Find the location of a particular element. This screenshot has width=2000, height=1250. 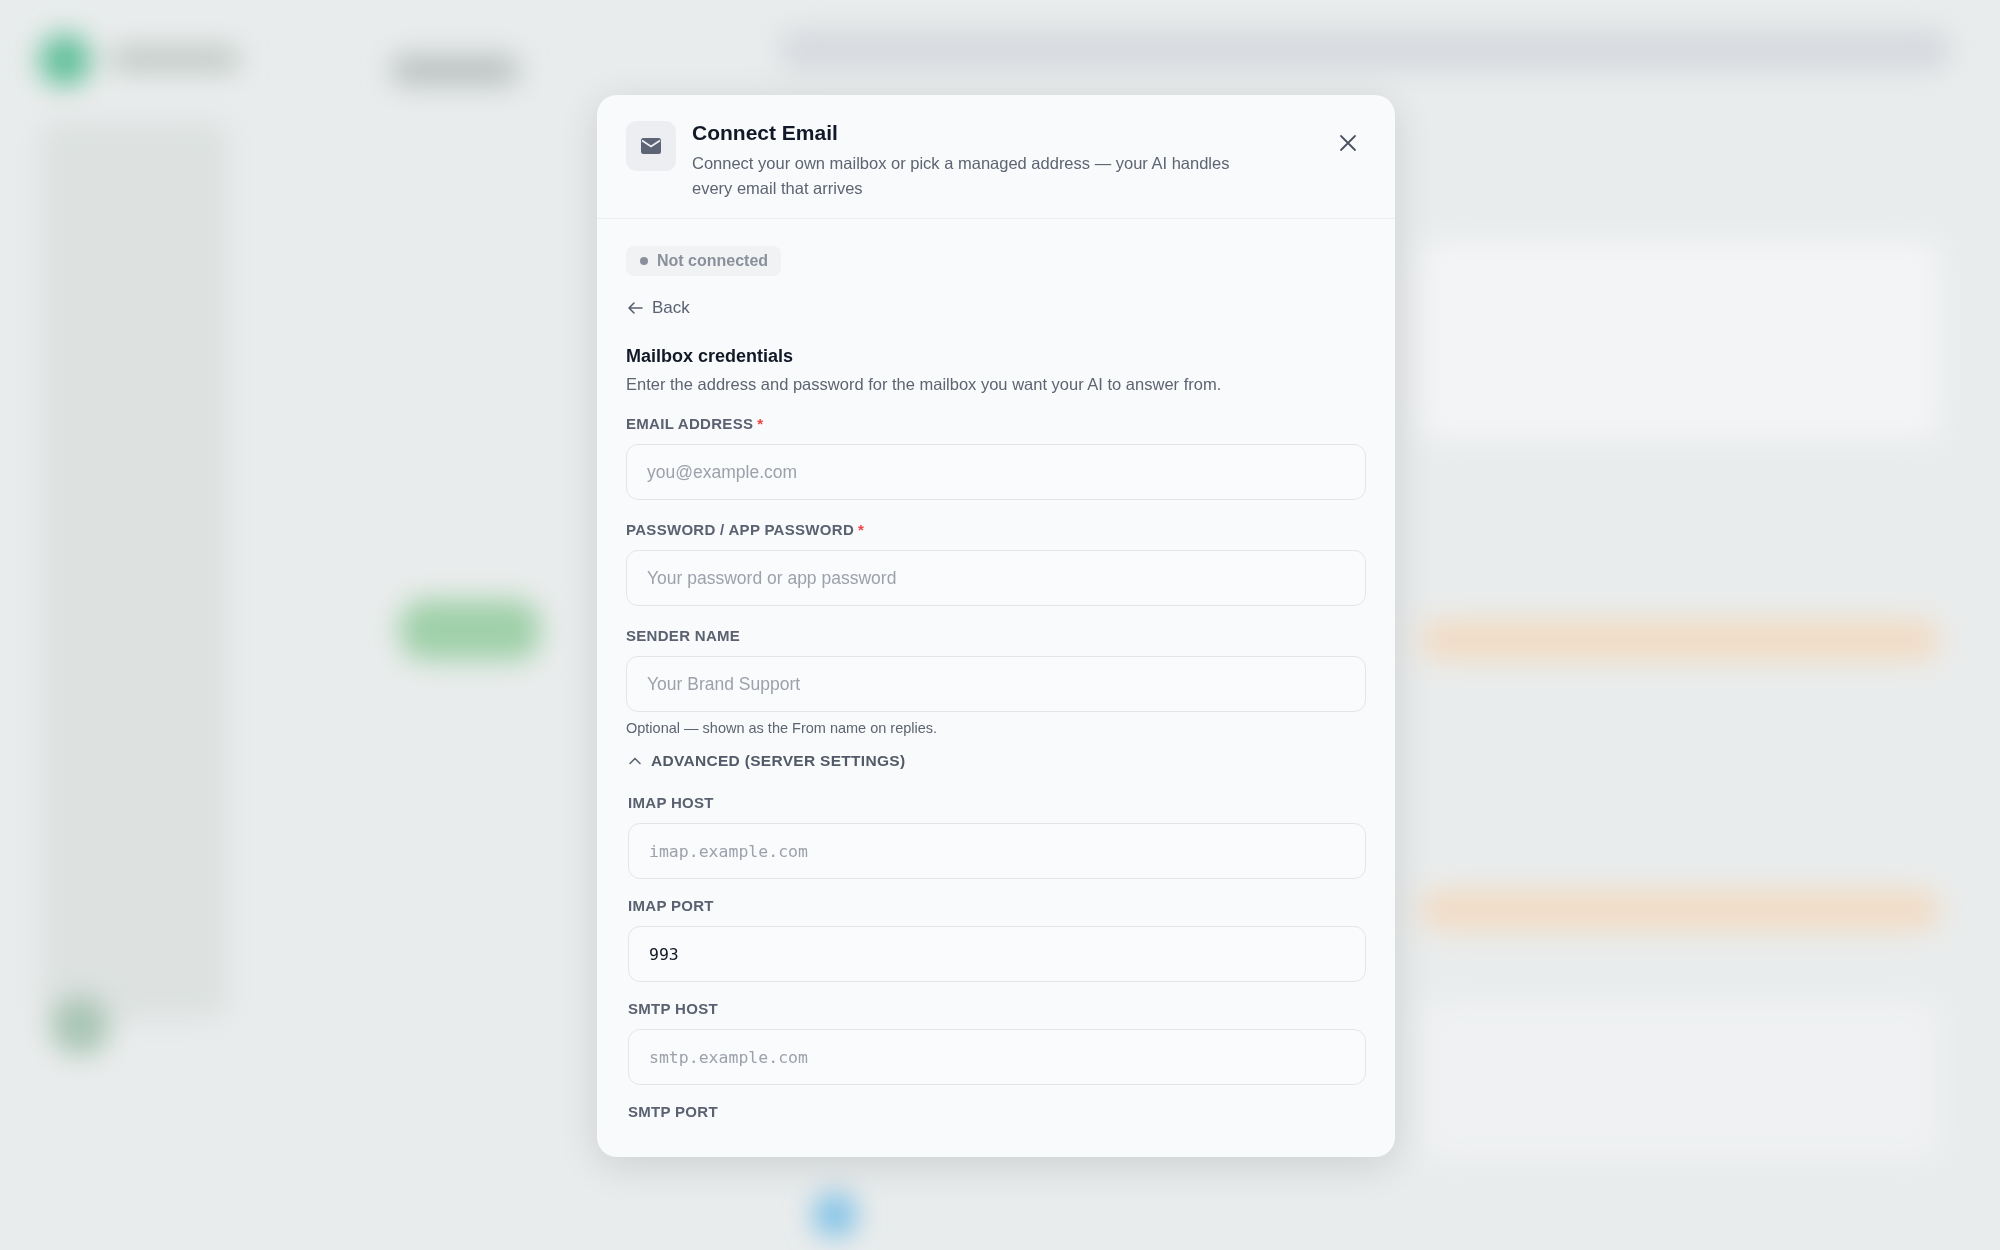

mail-icon is located at coordinates (651, 146).